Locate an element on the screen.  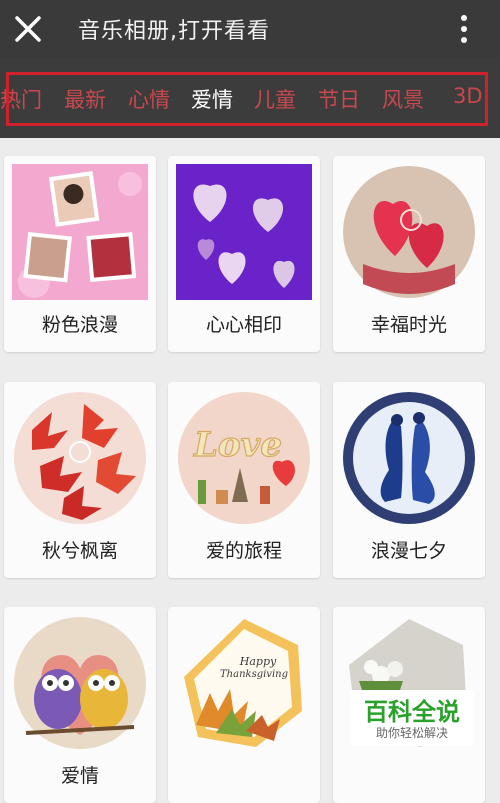
album-card-pink-romance: 粉色浪漫 is located at coordinates (80, 254).